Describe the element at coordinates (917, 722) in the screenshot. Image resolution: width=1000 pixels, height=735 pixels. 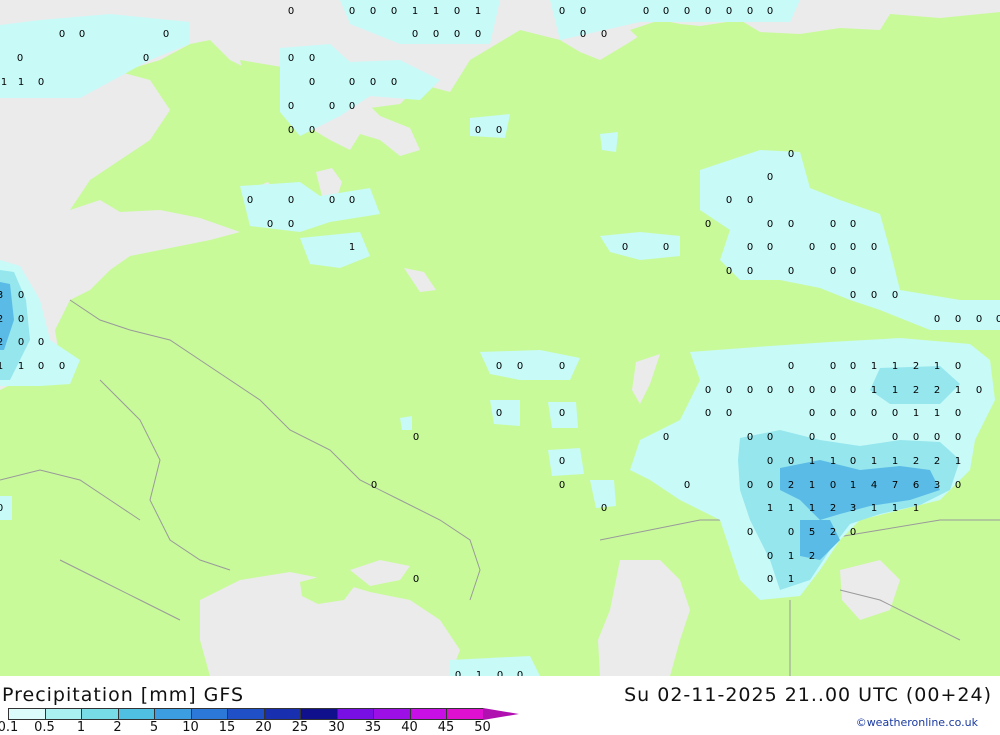
I see `credit-link: ©weatheronline.co.uk` at that location.